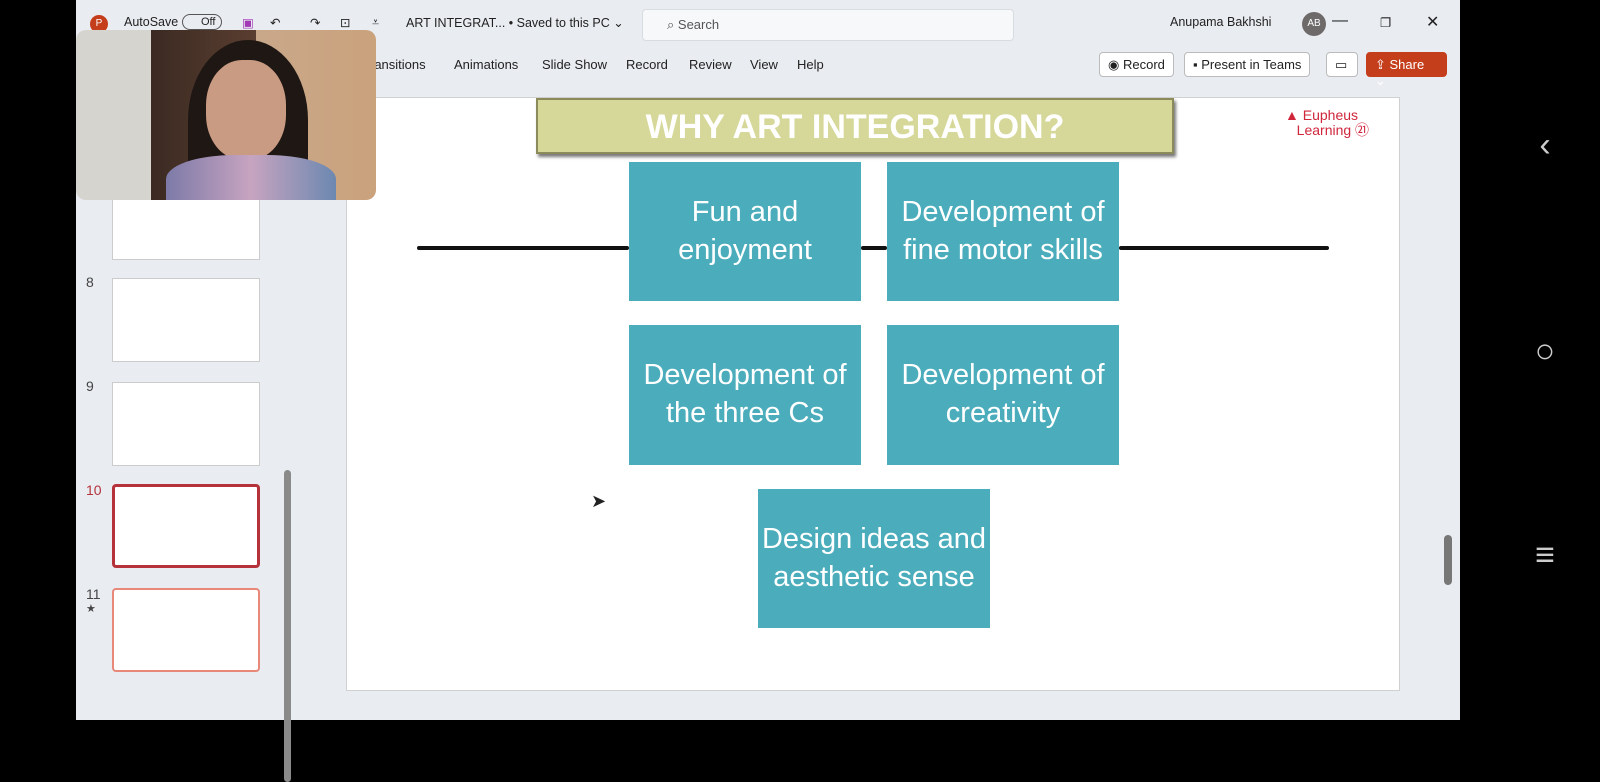  What do you see at coordinates (1003, 231) in the screenshot?
I see `box-fine-motor: Development of fine motor skills` at bounding box center [1003, 231].